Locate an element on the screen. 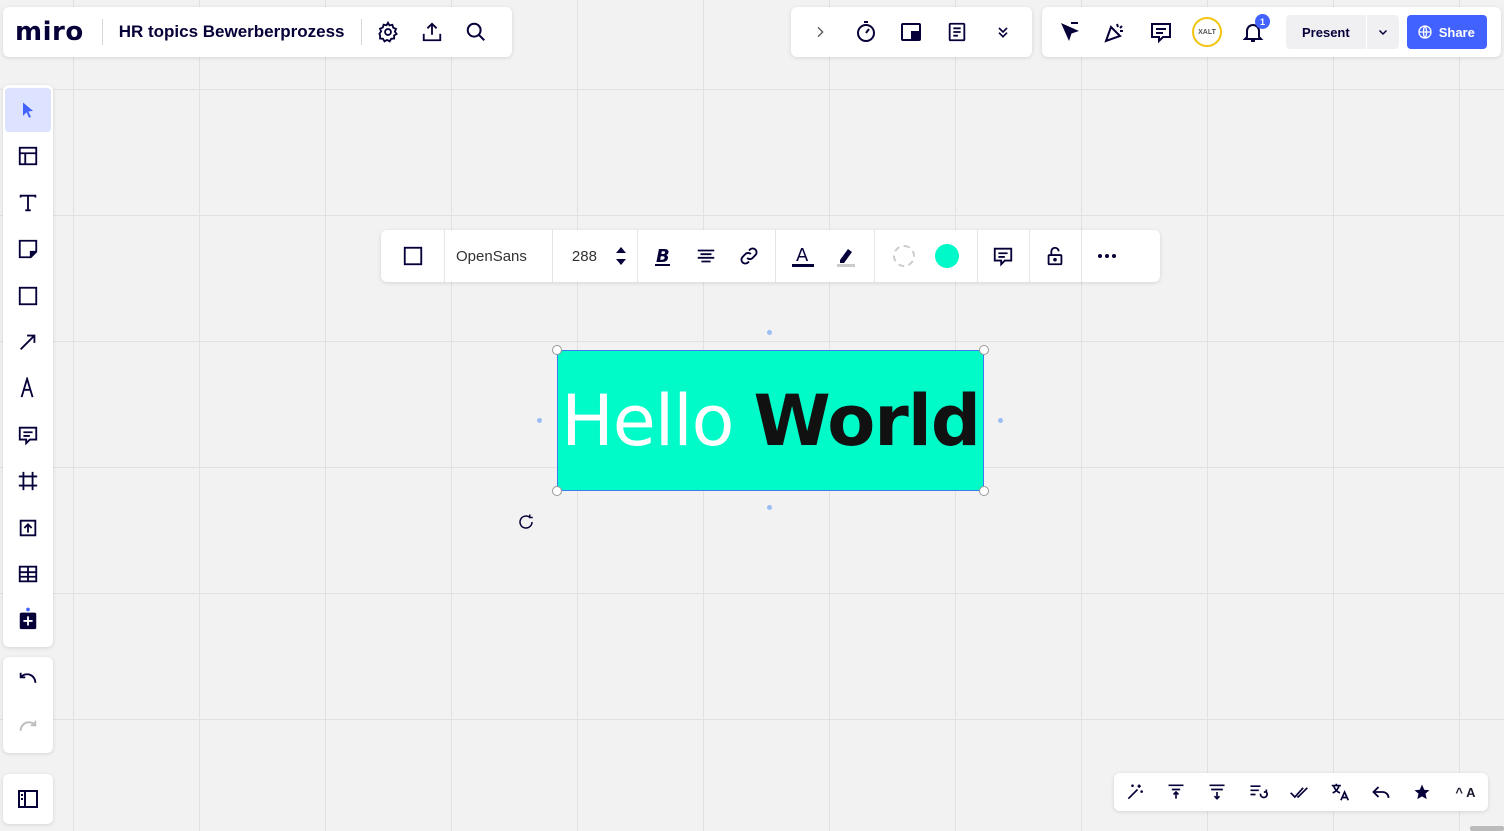 The image size is (1504, 831). shape-square-icon is located at coordinates (412, 256).